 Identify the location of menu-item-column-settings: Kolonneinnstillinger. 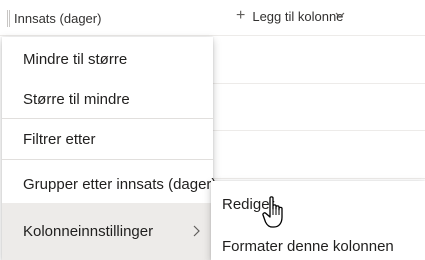
(107, 231).